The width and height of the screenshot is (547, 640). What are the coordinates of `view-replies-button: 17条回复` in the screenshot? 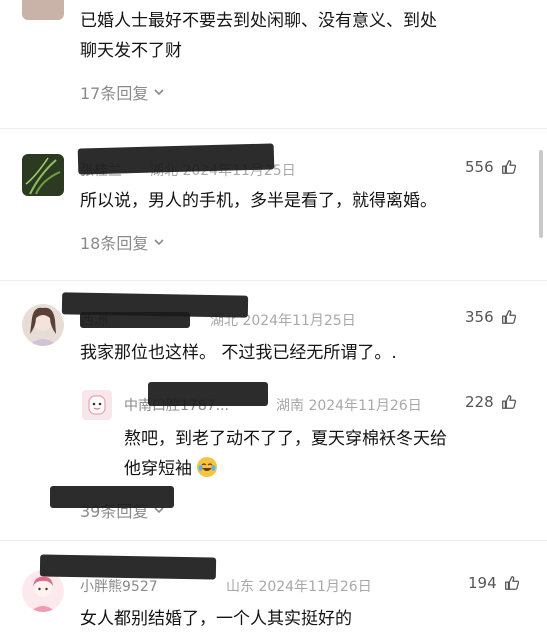 It's located at (123, 92).